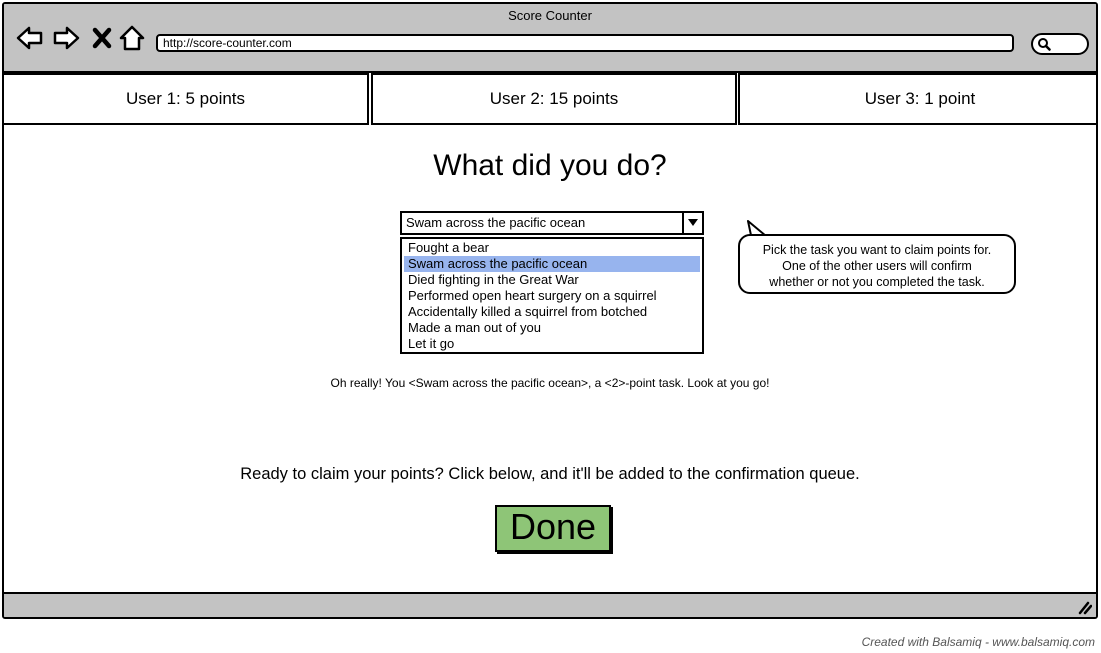  Describe the element at coordinates (30, 38) in the screenshot. I see `back-icon` at that location.